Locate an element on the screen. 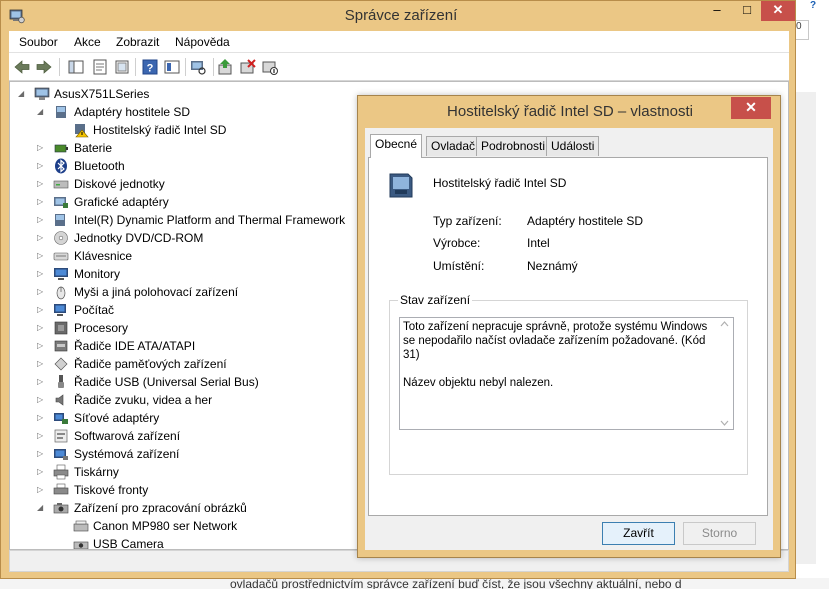 This screenshot has width=829, height=589. imaging-icon is located at coordinates (61, 508).